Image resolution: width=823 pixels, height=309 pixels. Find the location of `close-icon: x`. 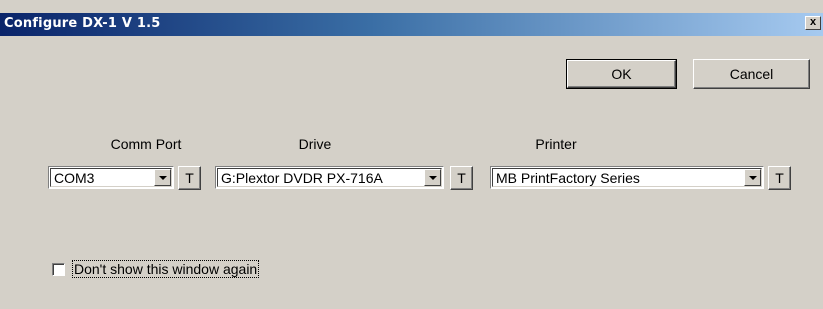

close-icon: x is located at coordinates (813, 22).